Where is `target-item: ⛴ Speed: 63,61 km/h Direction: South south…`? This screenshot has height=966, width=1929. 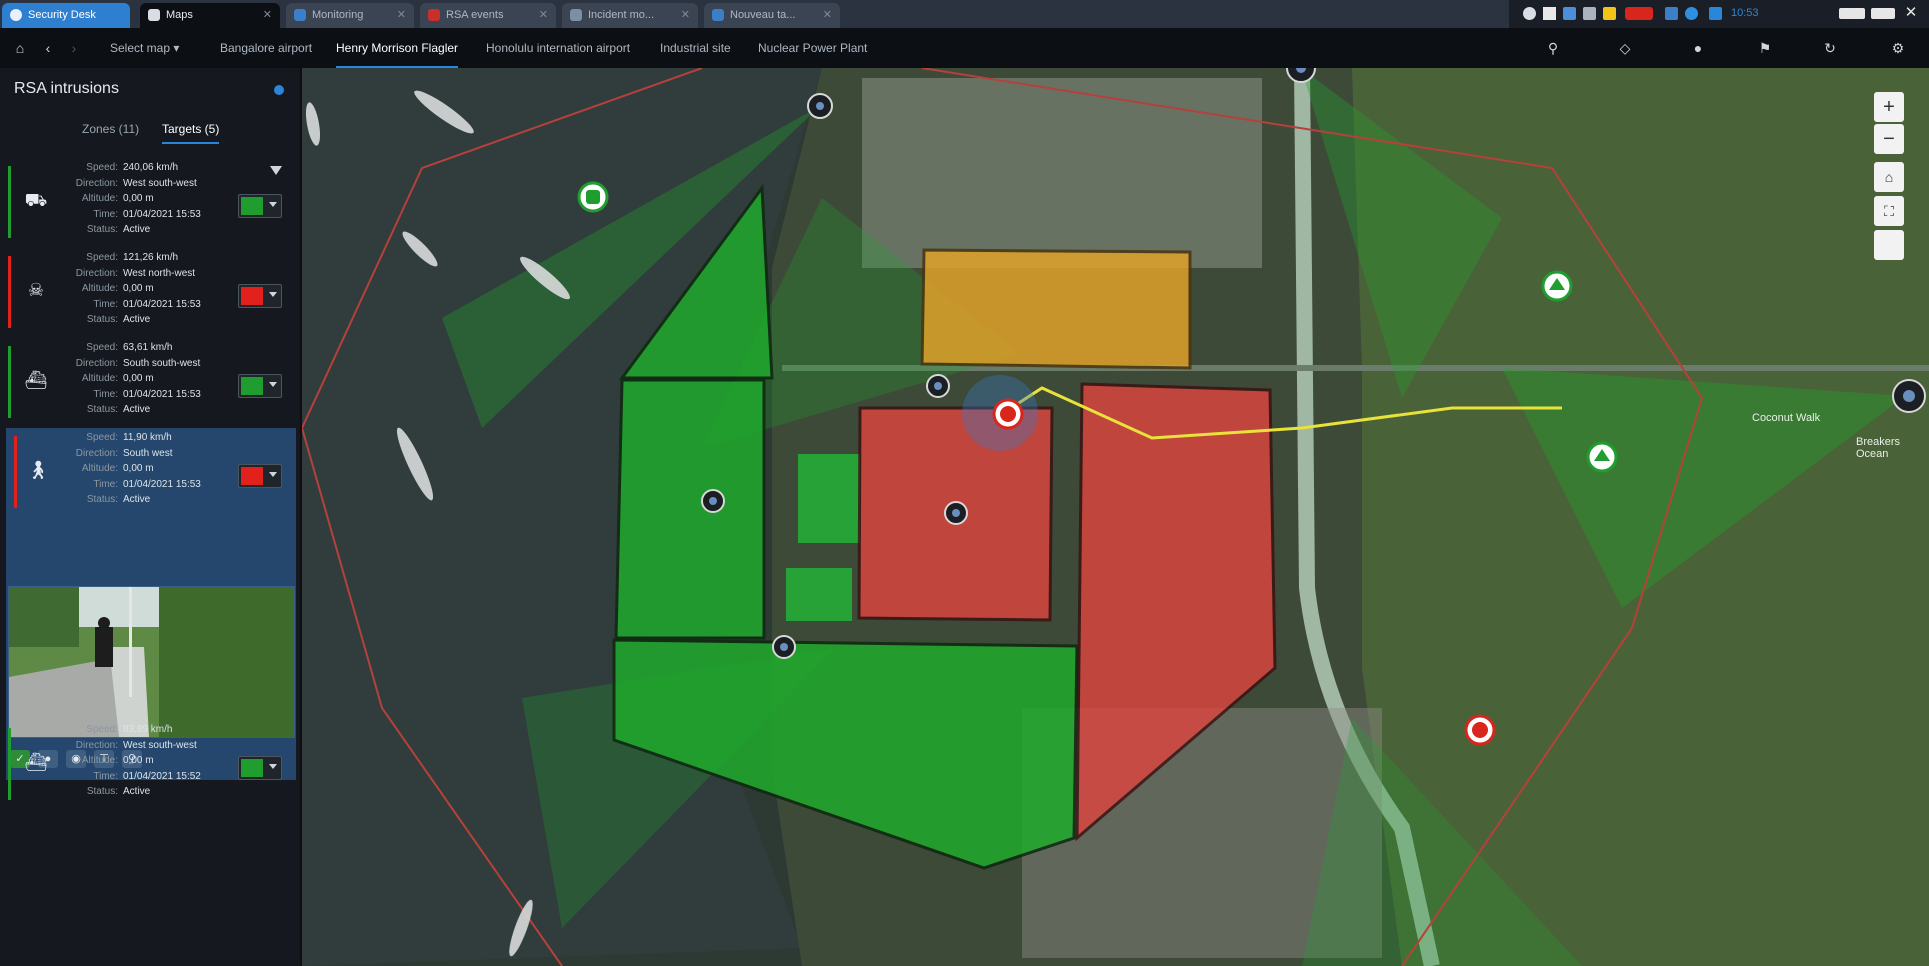 target-item: ⛴ Speed: 63,61 km/h Direction: South south… is located at coordinates (150, 382).